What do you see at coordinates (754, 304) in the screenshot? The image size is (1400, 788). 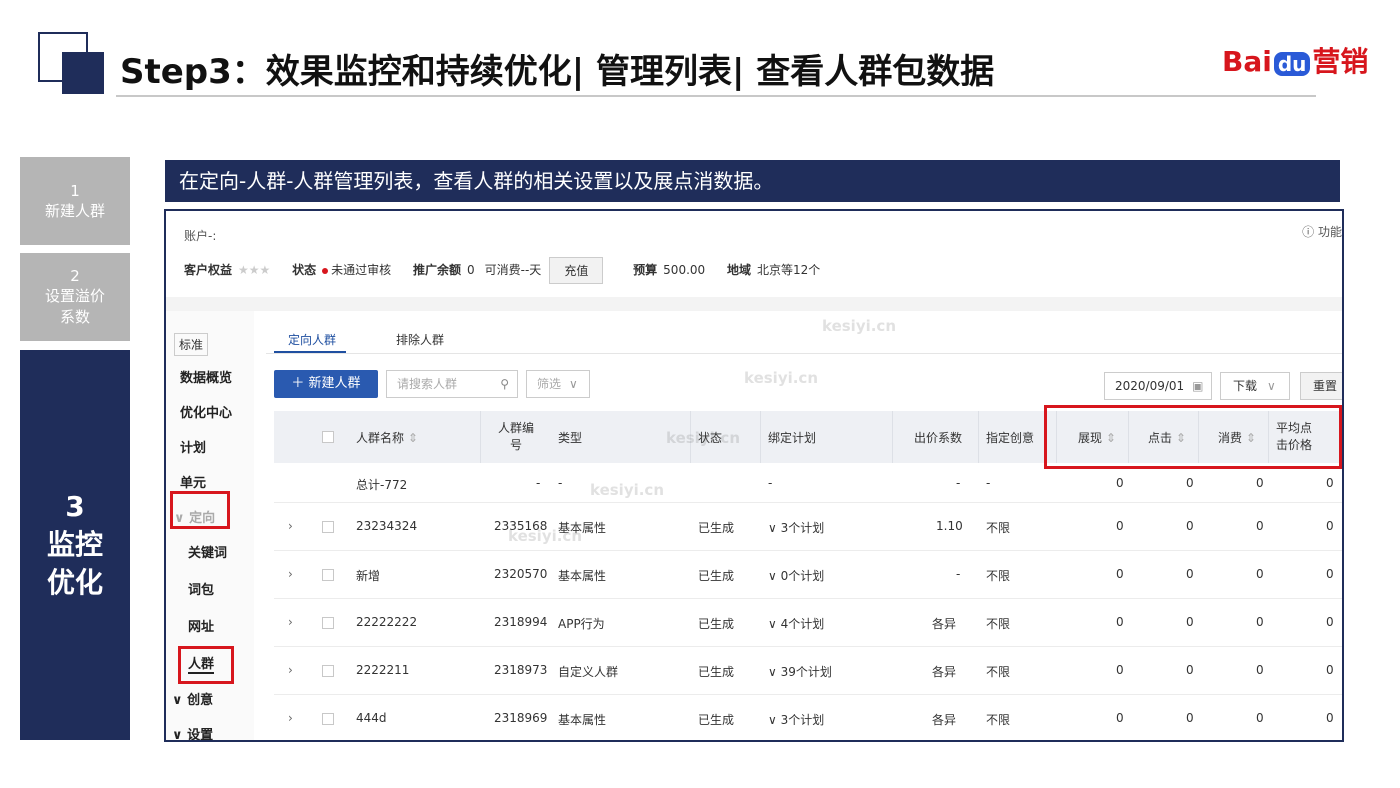 I see `separator-bar` at bounding box center [754, 304].